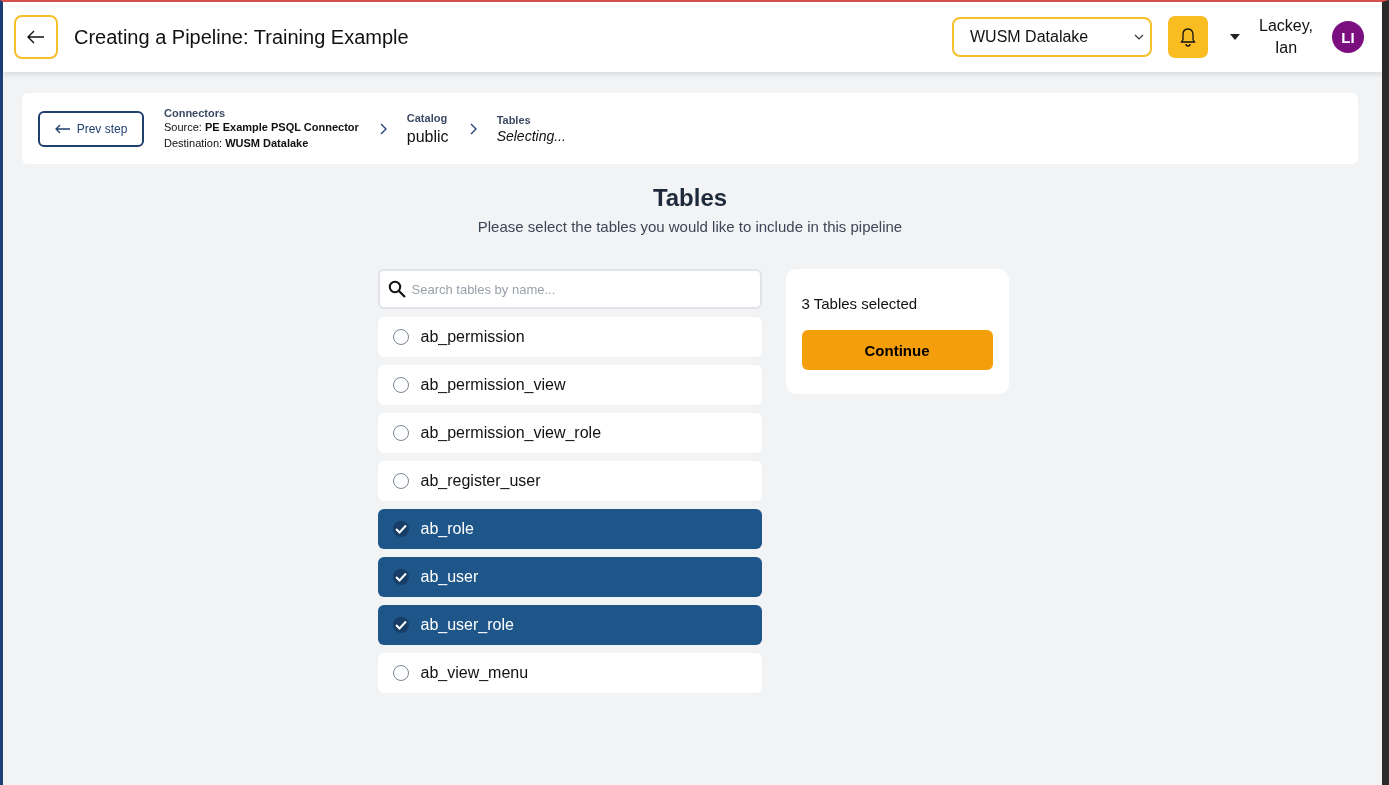  Describe the element at coordinates (569, 337) in the screenshot. I see `table-option: ab_permission` at that location.